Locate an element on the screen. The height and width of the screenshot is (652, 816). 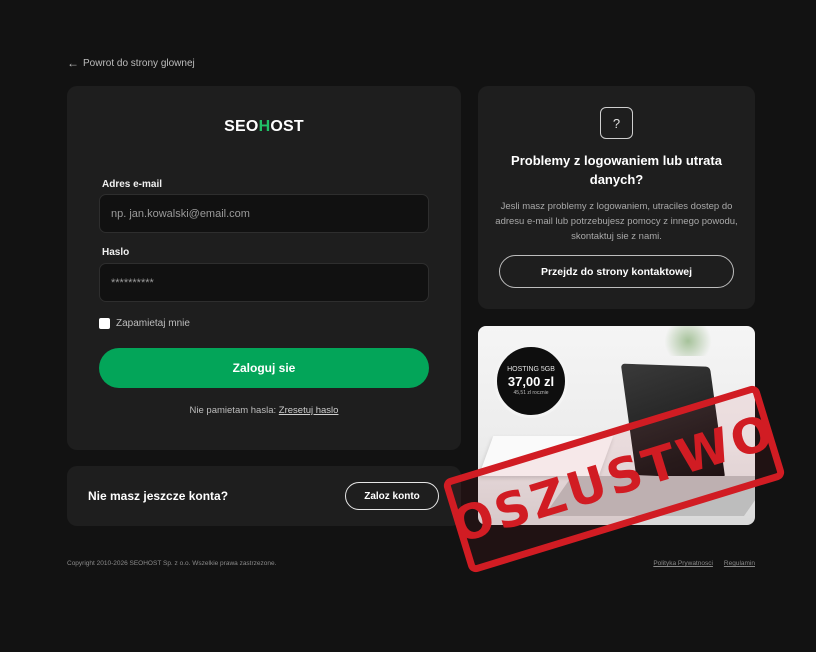
seohost-logo: SEOHOST is located at coordinates (264, 127).